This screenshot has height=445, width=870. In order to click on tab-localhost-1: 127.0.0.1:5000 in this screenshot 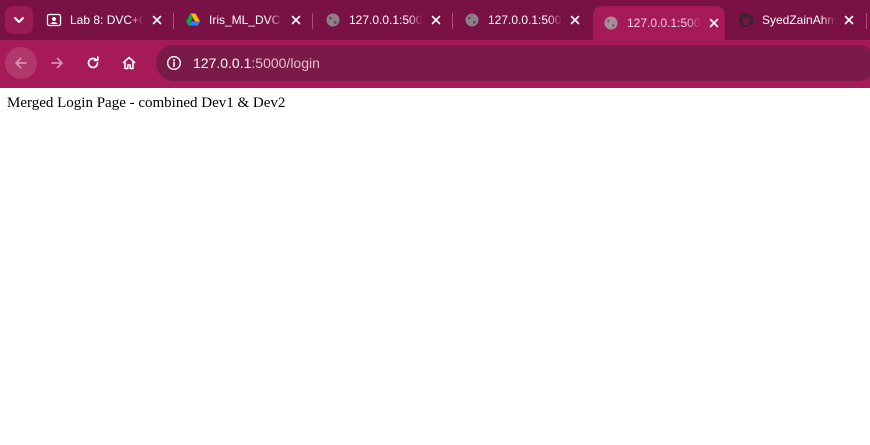, I will do `click(379, 20)`.